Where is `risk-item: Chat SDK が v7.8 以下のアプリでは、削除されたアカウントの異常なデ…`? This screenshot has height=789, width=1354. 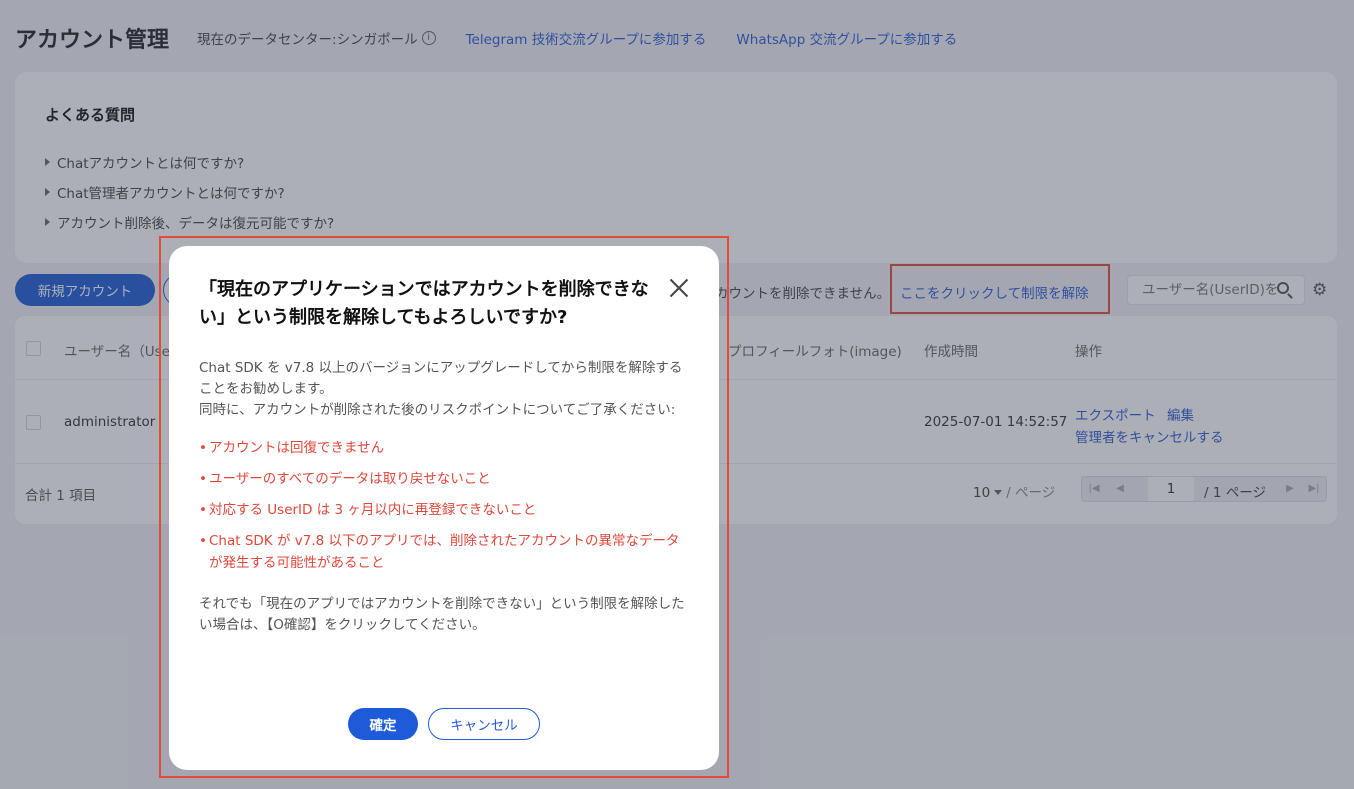
risk-item: Chat SDK が v7.8 以下のアプリでは、削除されたアカウントの異常なデ… is located at coordinates (445, 552).